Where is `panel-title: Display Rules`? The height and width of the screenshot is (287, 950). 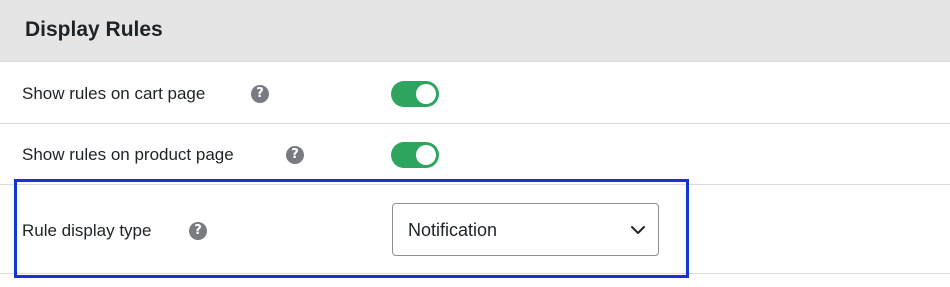
panel-title: Display Rules is located at coordinates (94, 29).